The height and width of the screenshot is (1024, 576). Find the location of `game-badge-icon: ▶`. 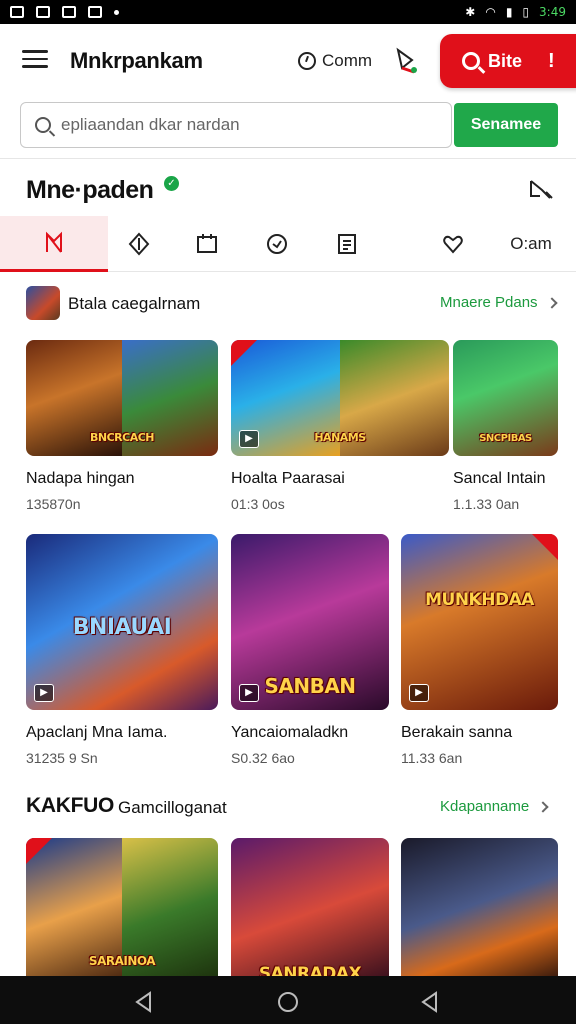

game-badge-icon: ▶ is located at coordinates (44, 693).